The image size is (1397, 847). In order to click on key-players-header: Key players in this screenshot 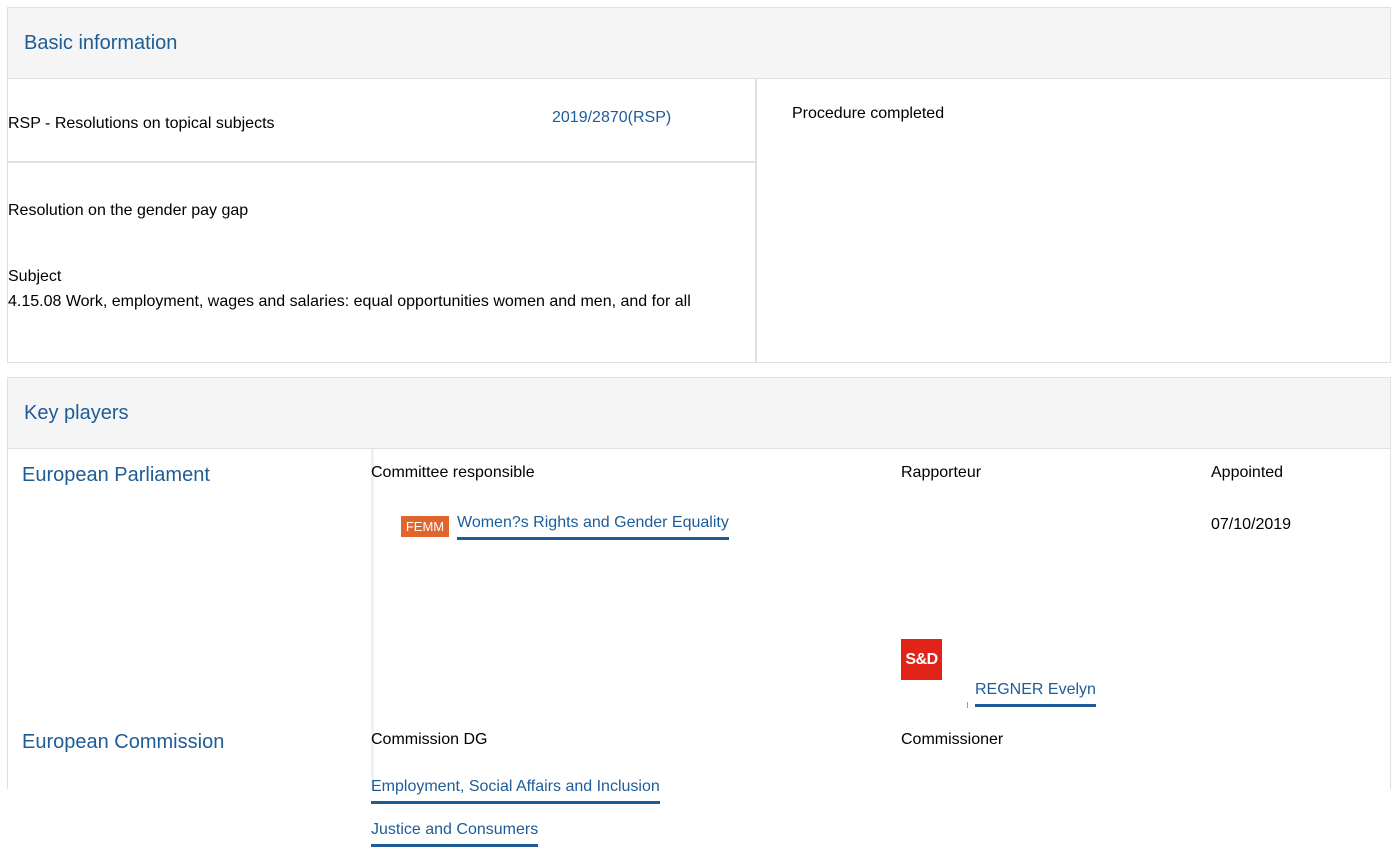, I will do `click(699, 413)`.